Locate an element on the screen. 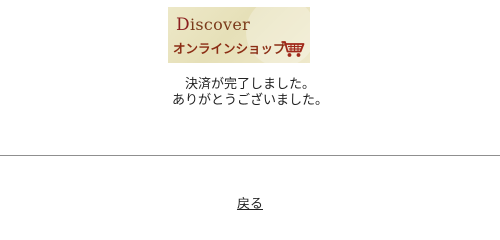 The width and height of the screenshot is (500, 240). discover-online-shop-logo: Discover オンラインショップ is located at coordinates (239, 35).